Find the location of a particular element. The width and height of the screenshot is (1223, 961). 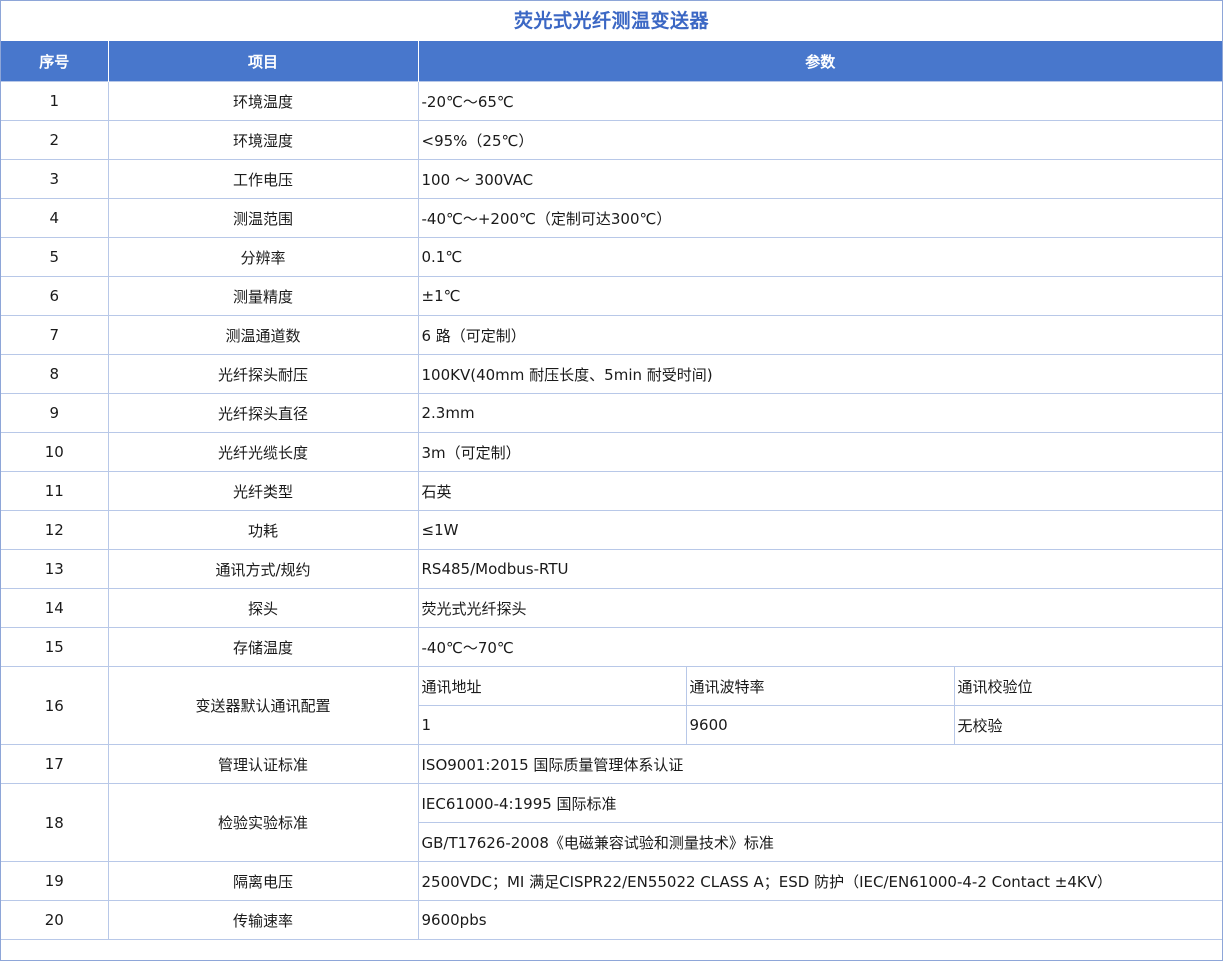

table-row: 14 探头 荧光式光纤探头 is located at coordinates (611, 608).